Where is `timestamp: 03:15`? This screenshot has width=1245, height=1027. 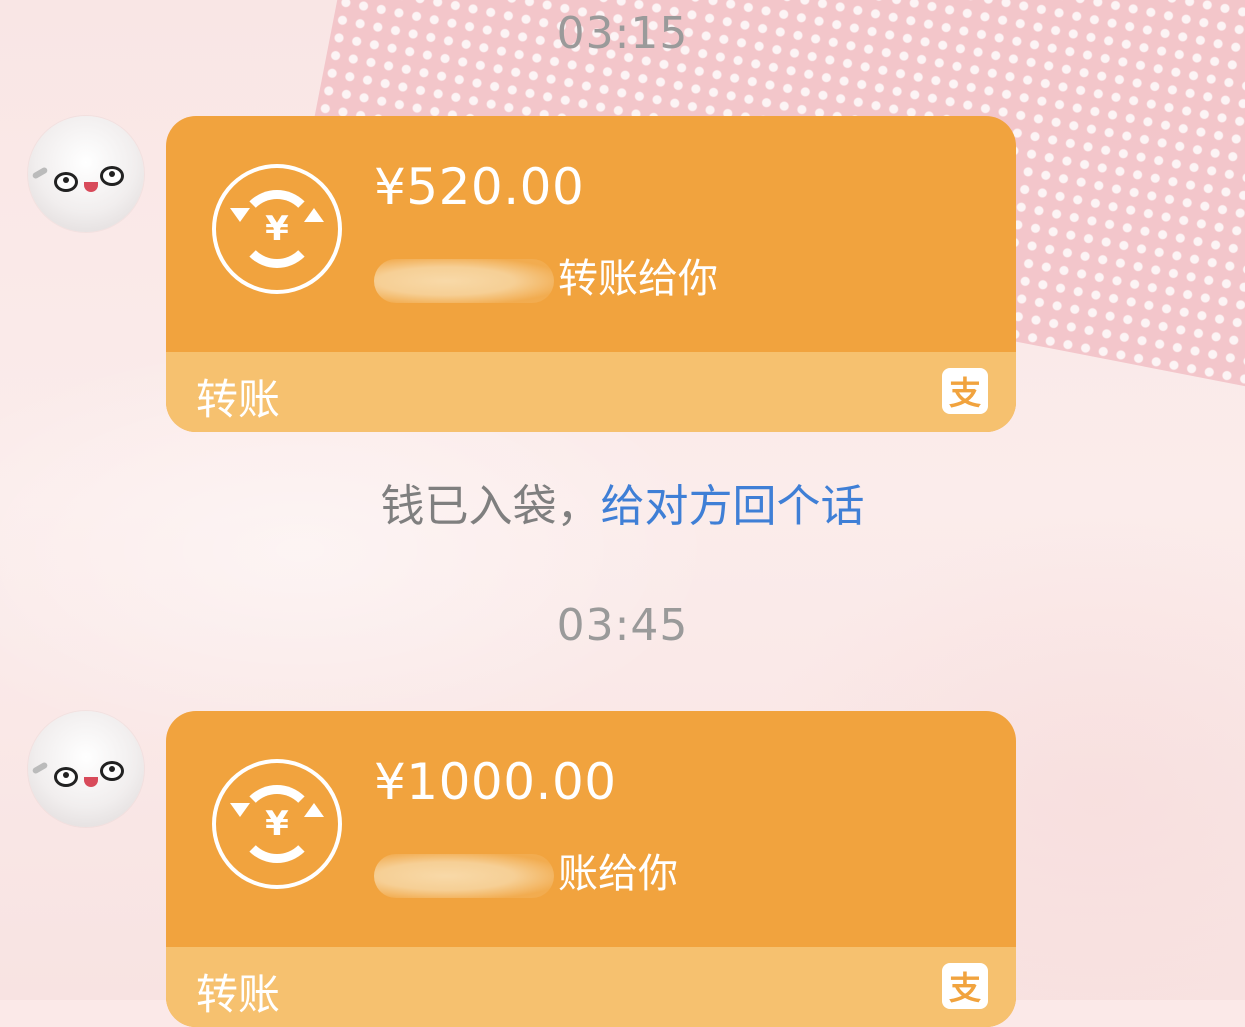
timestamp: 03:15 is located at coordinates (622, 33).